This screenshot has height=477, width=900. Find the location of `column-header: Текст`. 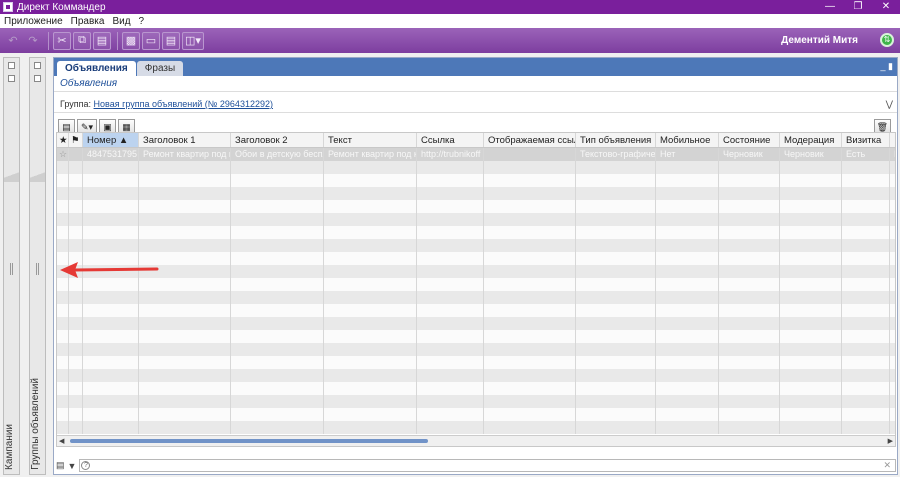

column-header: Текст is located at coordinates (370, 140).